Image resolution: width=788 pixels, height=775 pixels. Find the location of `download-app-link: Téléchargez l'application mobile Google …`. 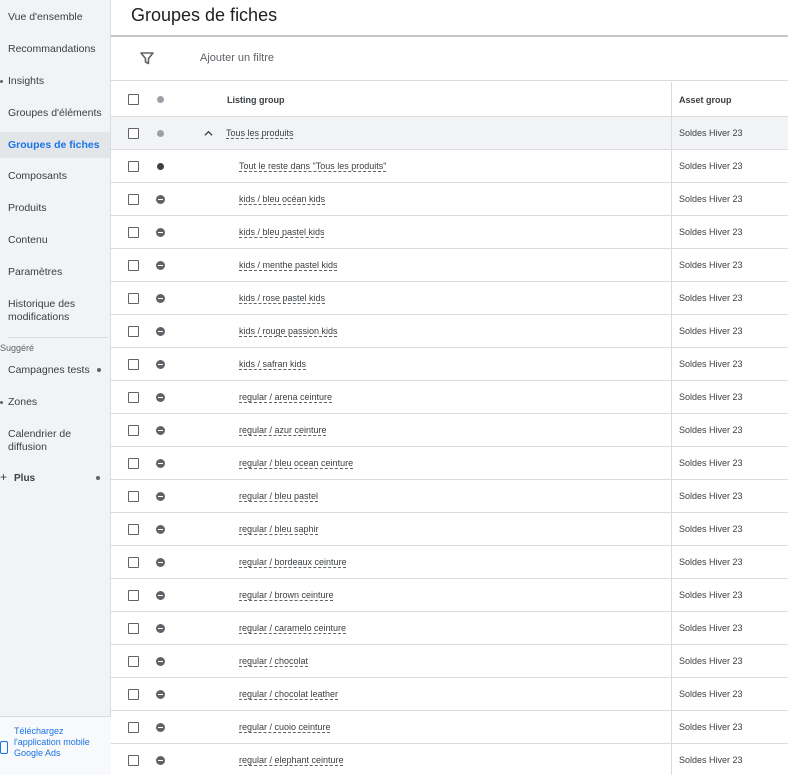

download-app-link: Téléchargez l'application mobile Google … is located at coordinates (59, 742).